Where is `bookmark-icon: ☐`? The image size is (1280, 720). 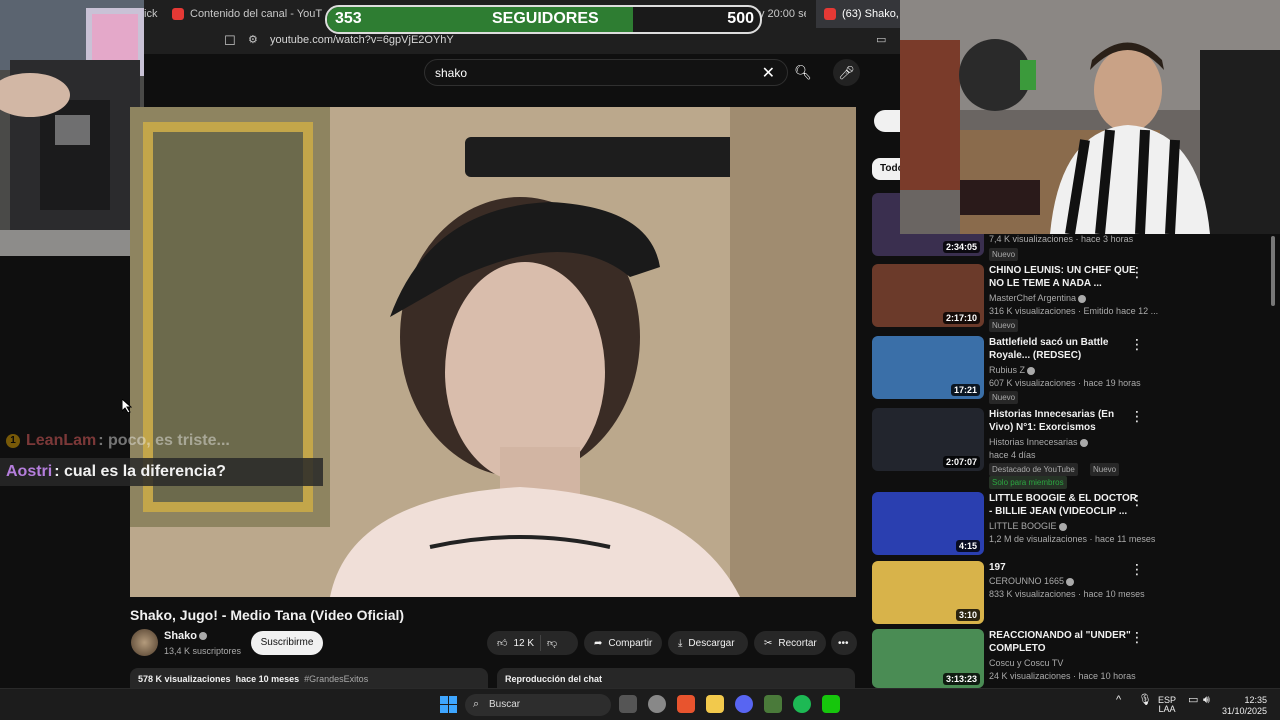
bookmark-icon: ☐ is located at coordinates (230, 41).